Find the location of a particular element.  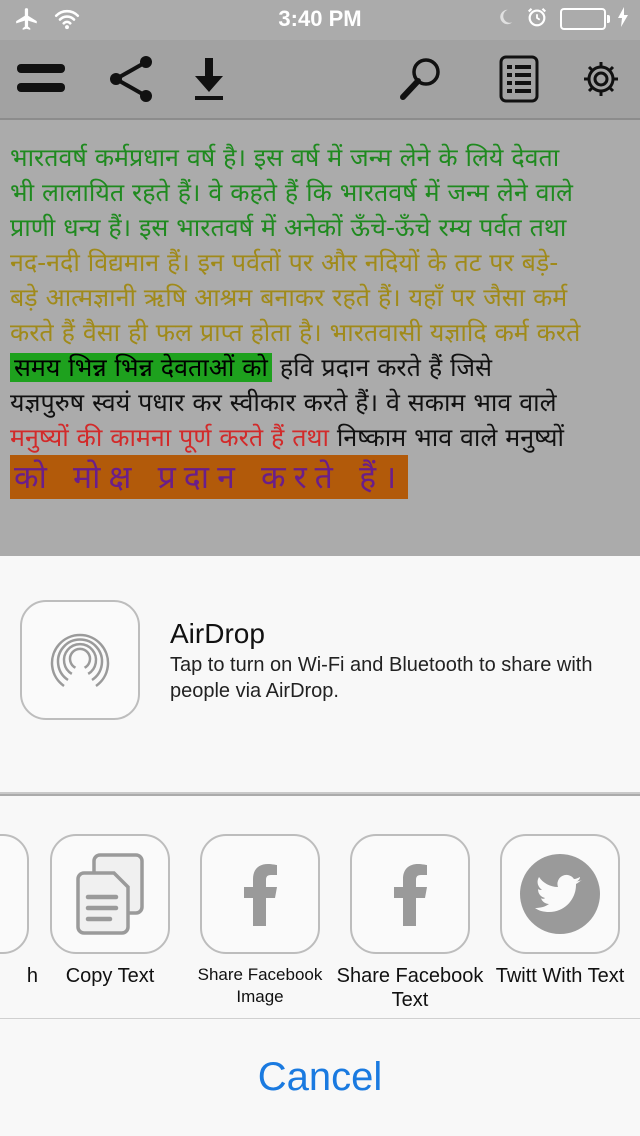

status-right is located at coordinates (562, 19).